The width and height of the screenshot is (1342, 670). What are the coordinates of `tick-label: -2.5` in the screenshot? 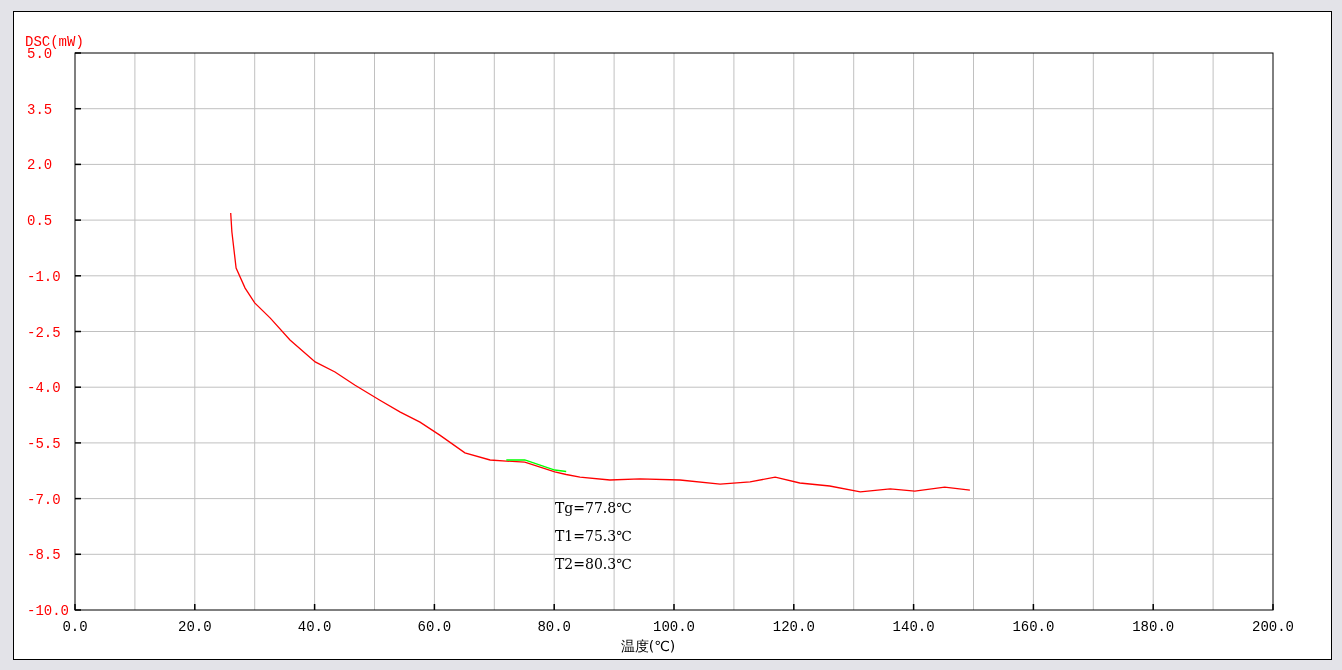 It's located at (44, 332).